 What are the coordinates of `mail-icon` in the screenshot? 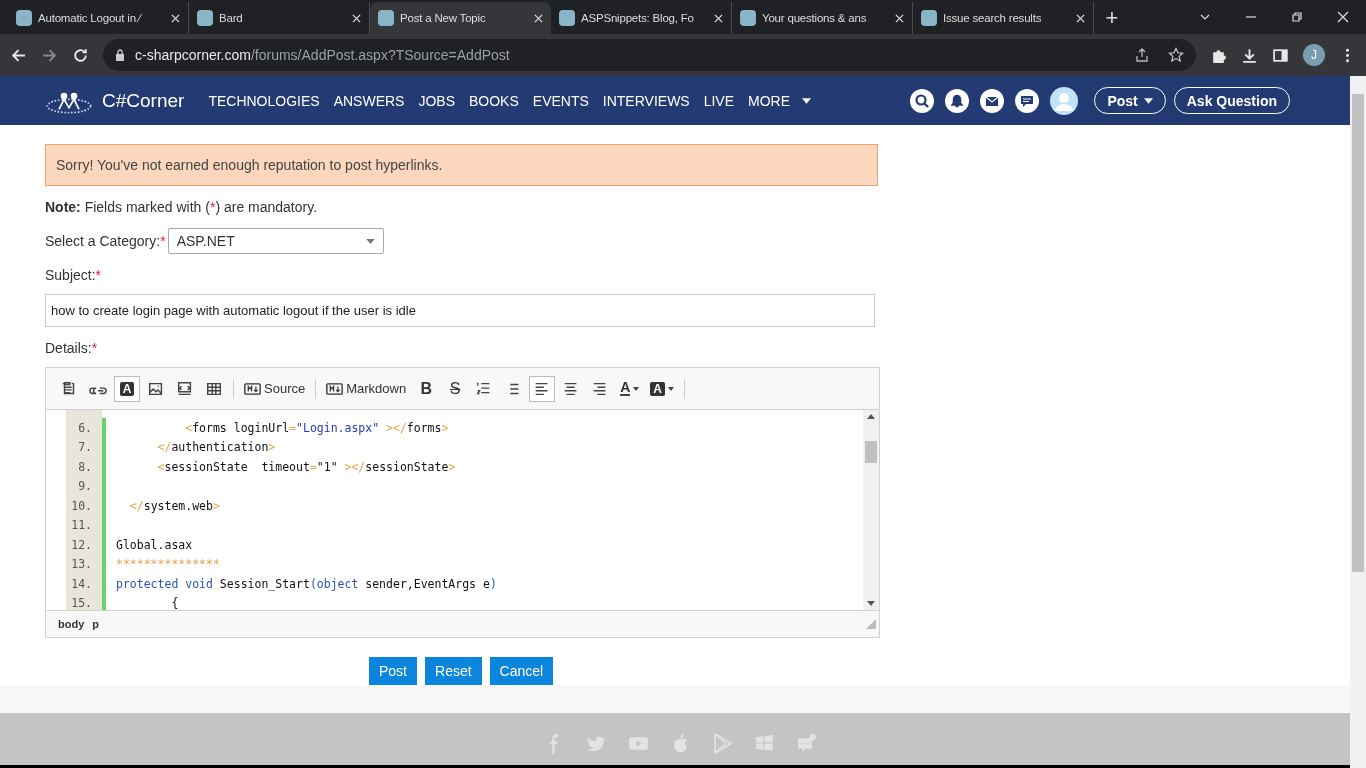 It's located at (992, 100).